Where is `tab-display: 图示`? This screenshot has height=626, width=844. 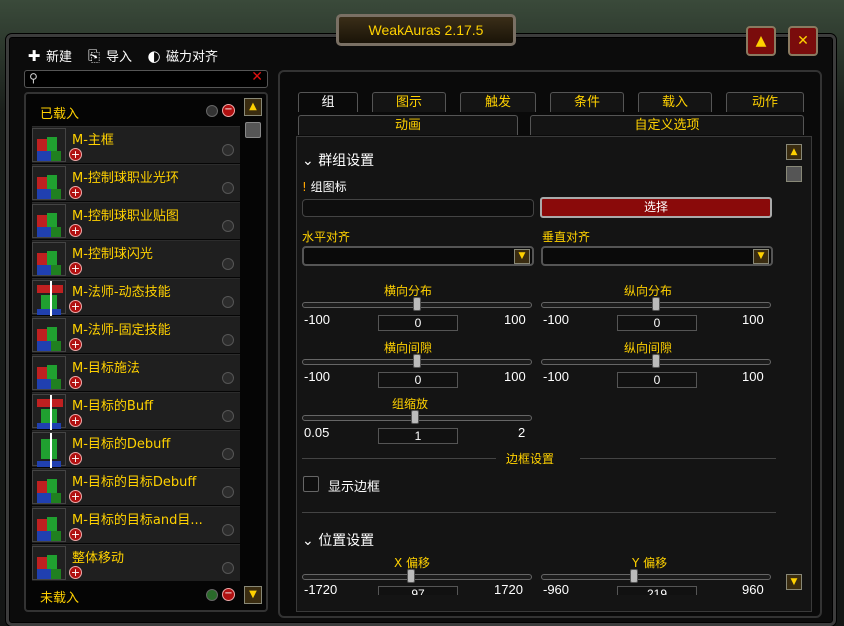 tab-display: 图示 is located at coordinates (409, 102).